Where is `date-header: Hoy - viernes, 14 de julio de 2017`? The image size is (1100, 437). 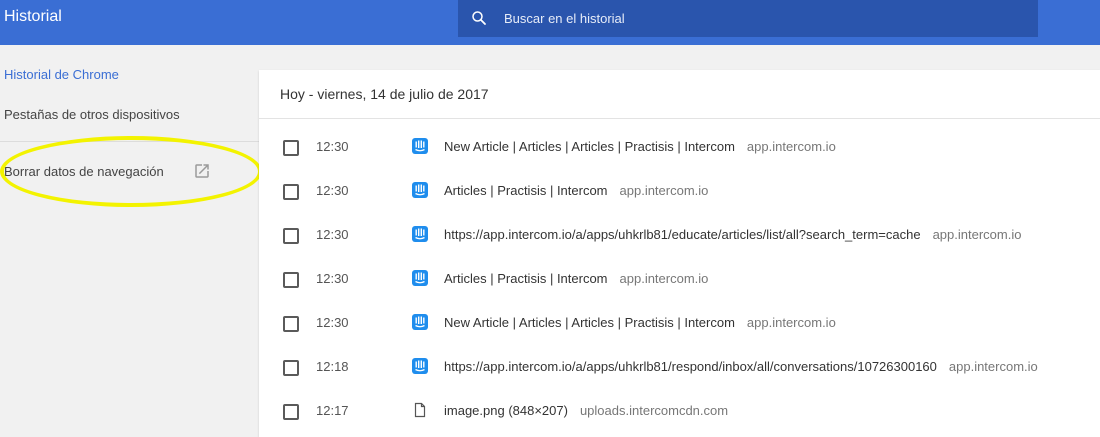
date-header: Hoy - viernes, 14 de julio de 2017 is located at coordinates (384, 94).